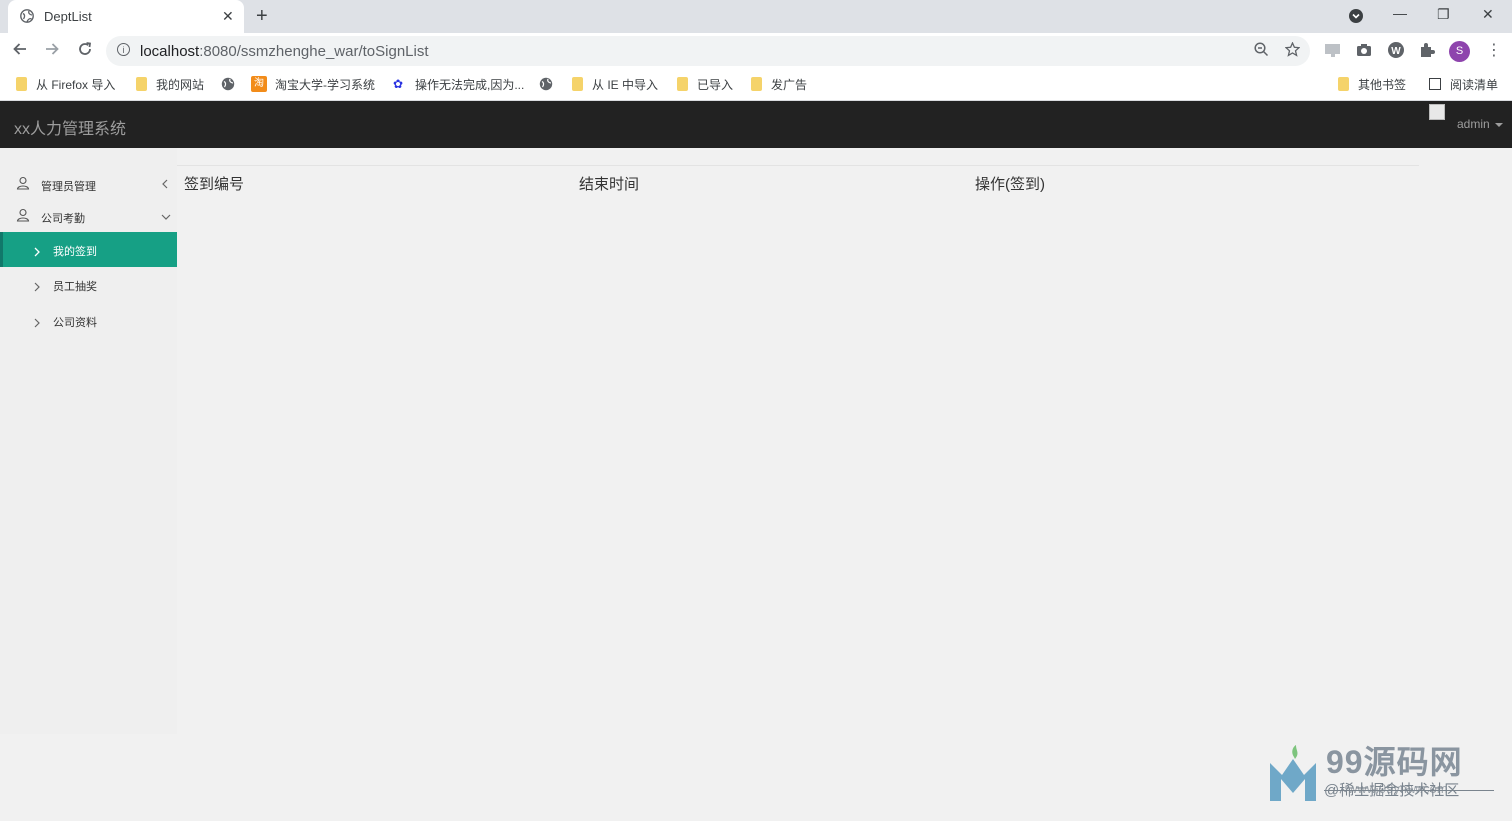 The width and height of the screenshot is (1512, 821). I want to click on reload-button, so click(85, 51).